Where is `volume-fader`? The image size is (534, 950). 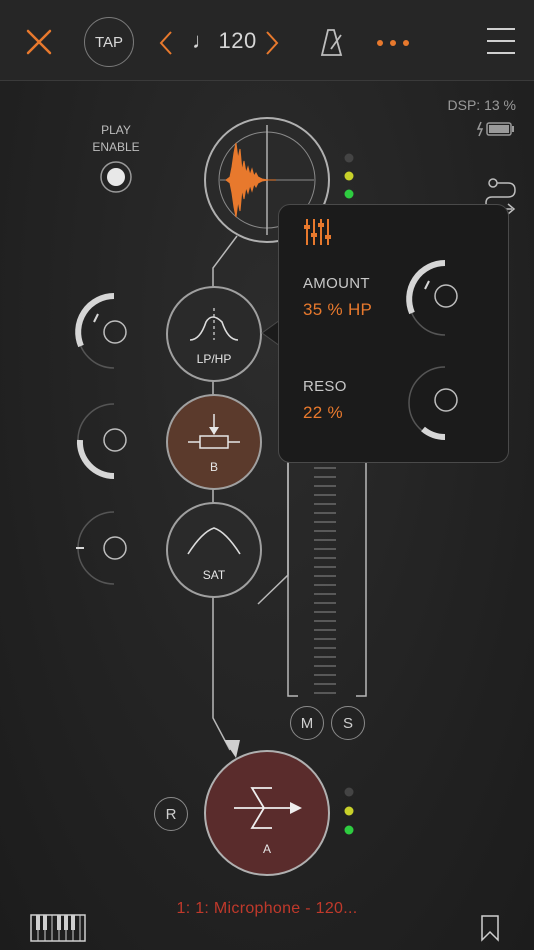
volume-fader is located at coordinates (325, 579).